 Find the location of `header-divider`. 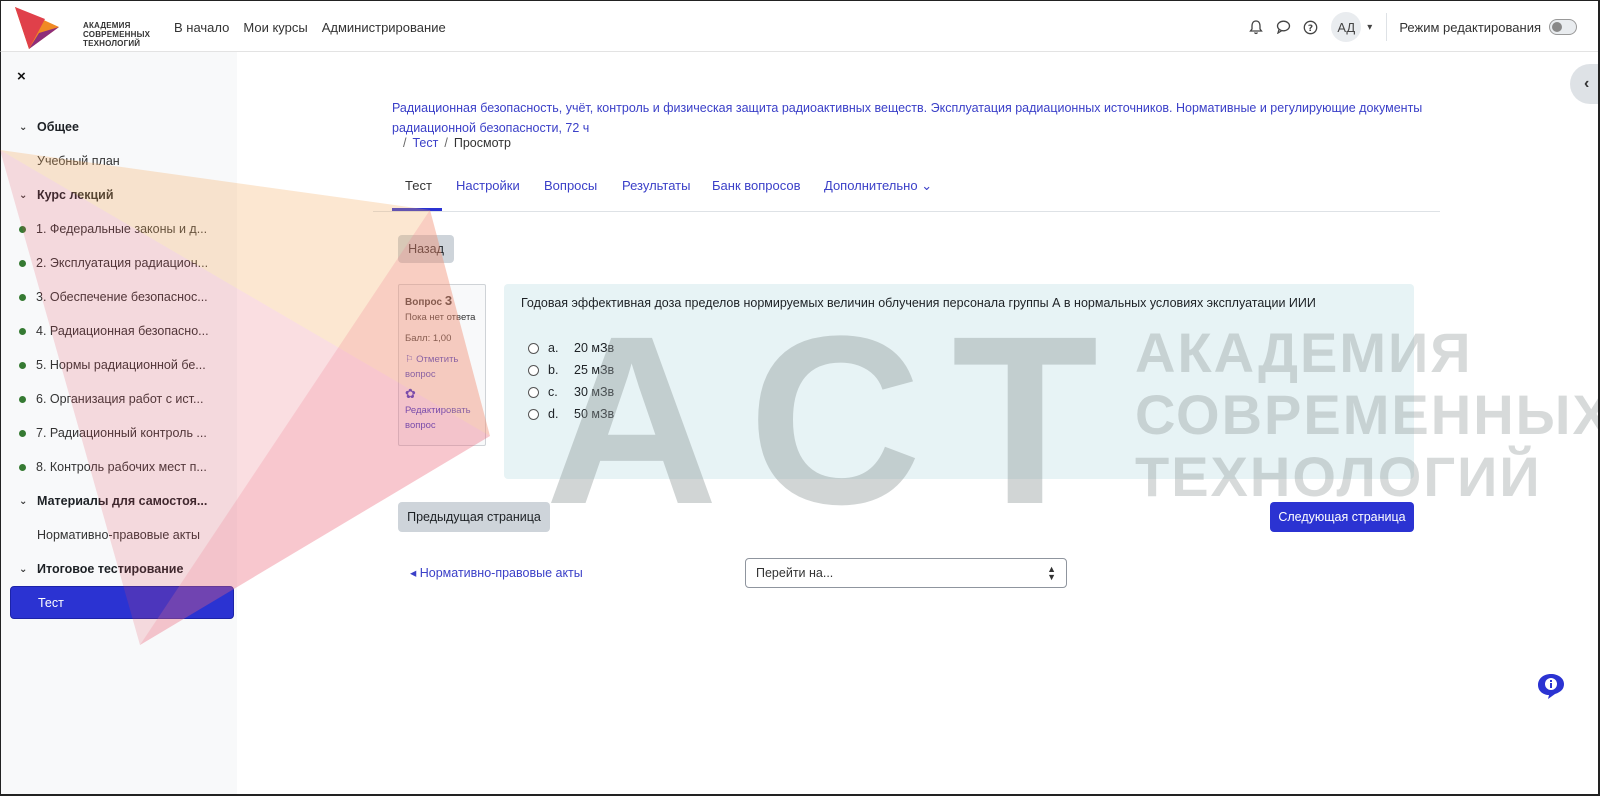

header-divider is located at coordinates (1387, 27).